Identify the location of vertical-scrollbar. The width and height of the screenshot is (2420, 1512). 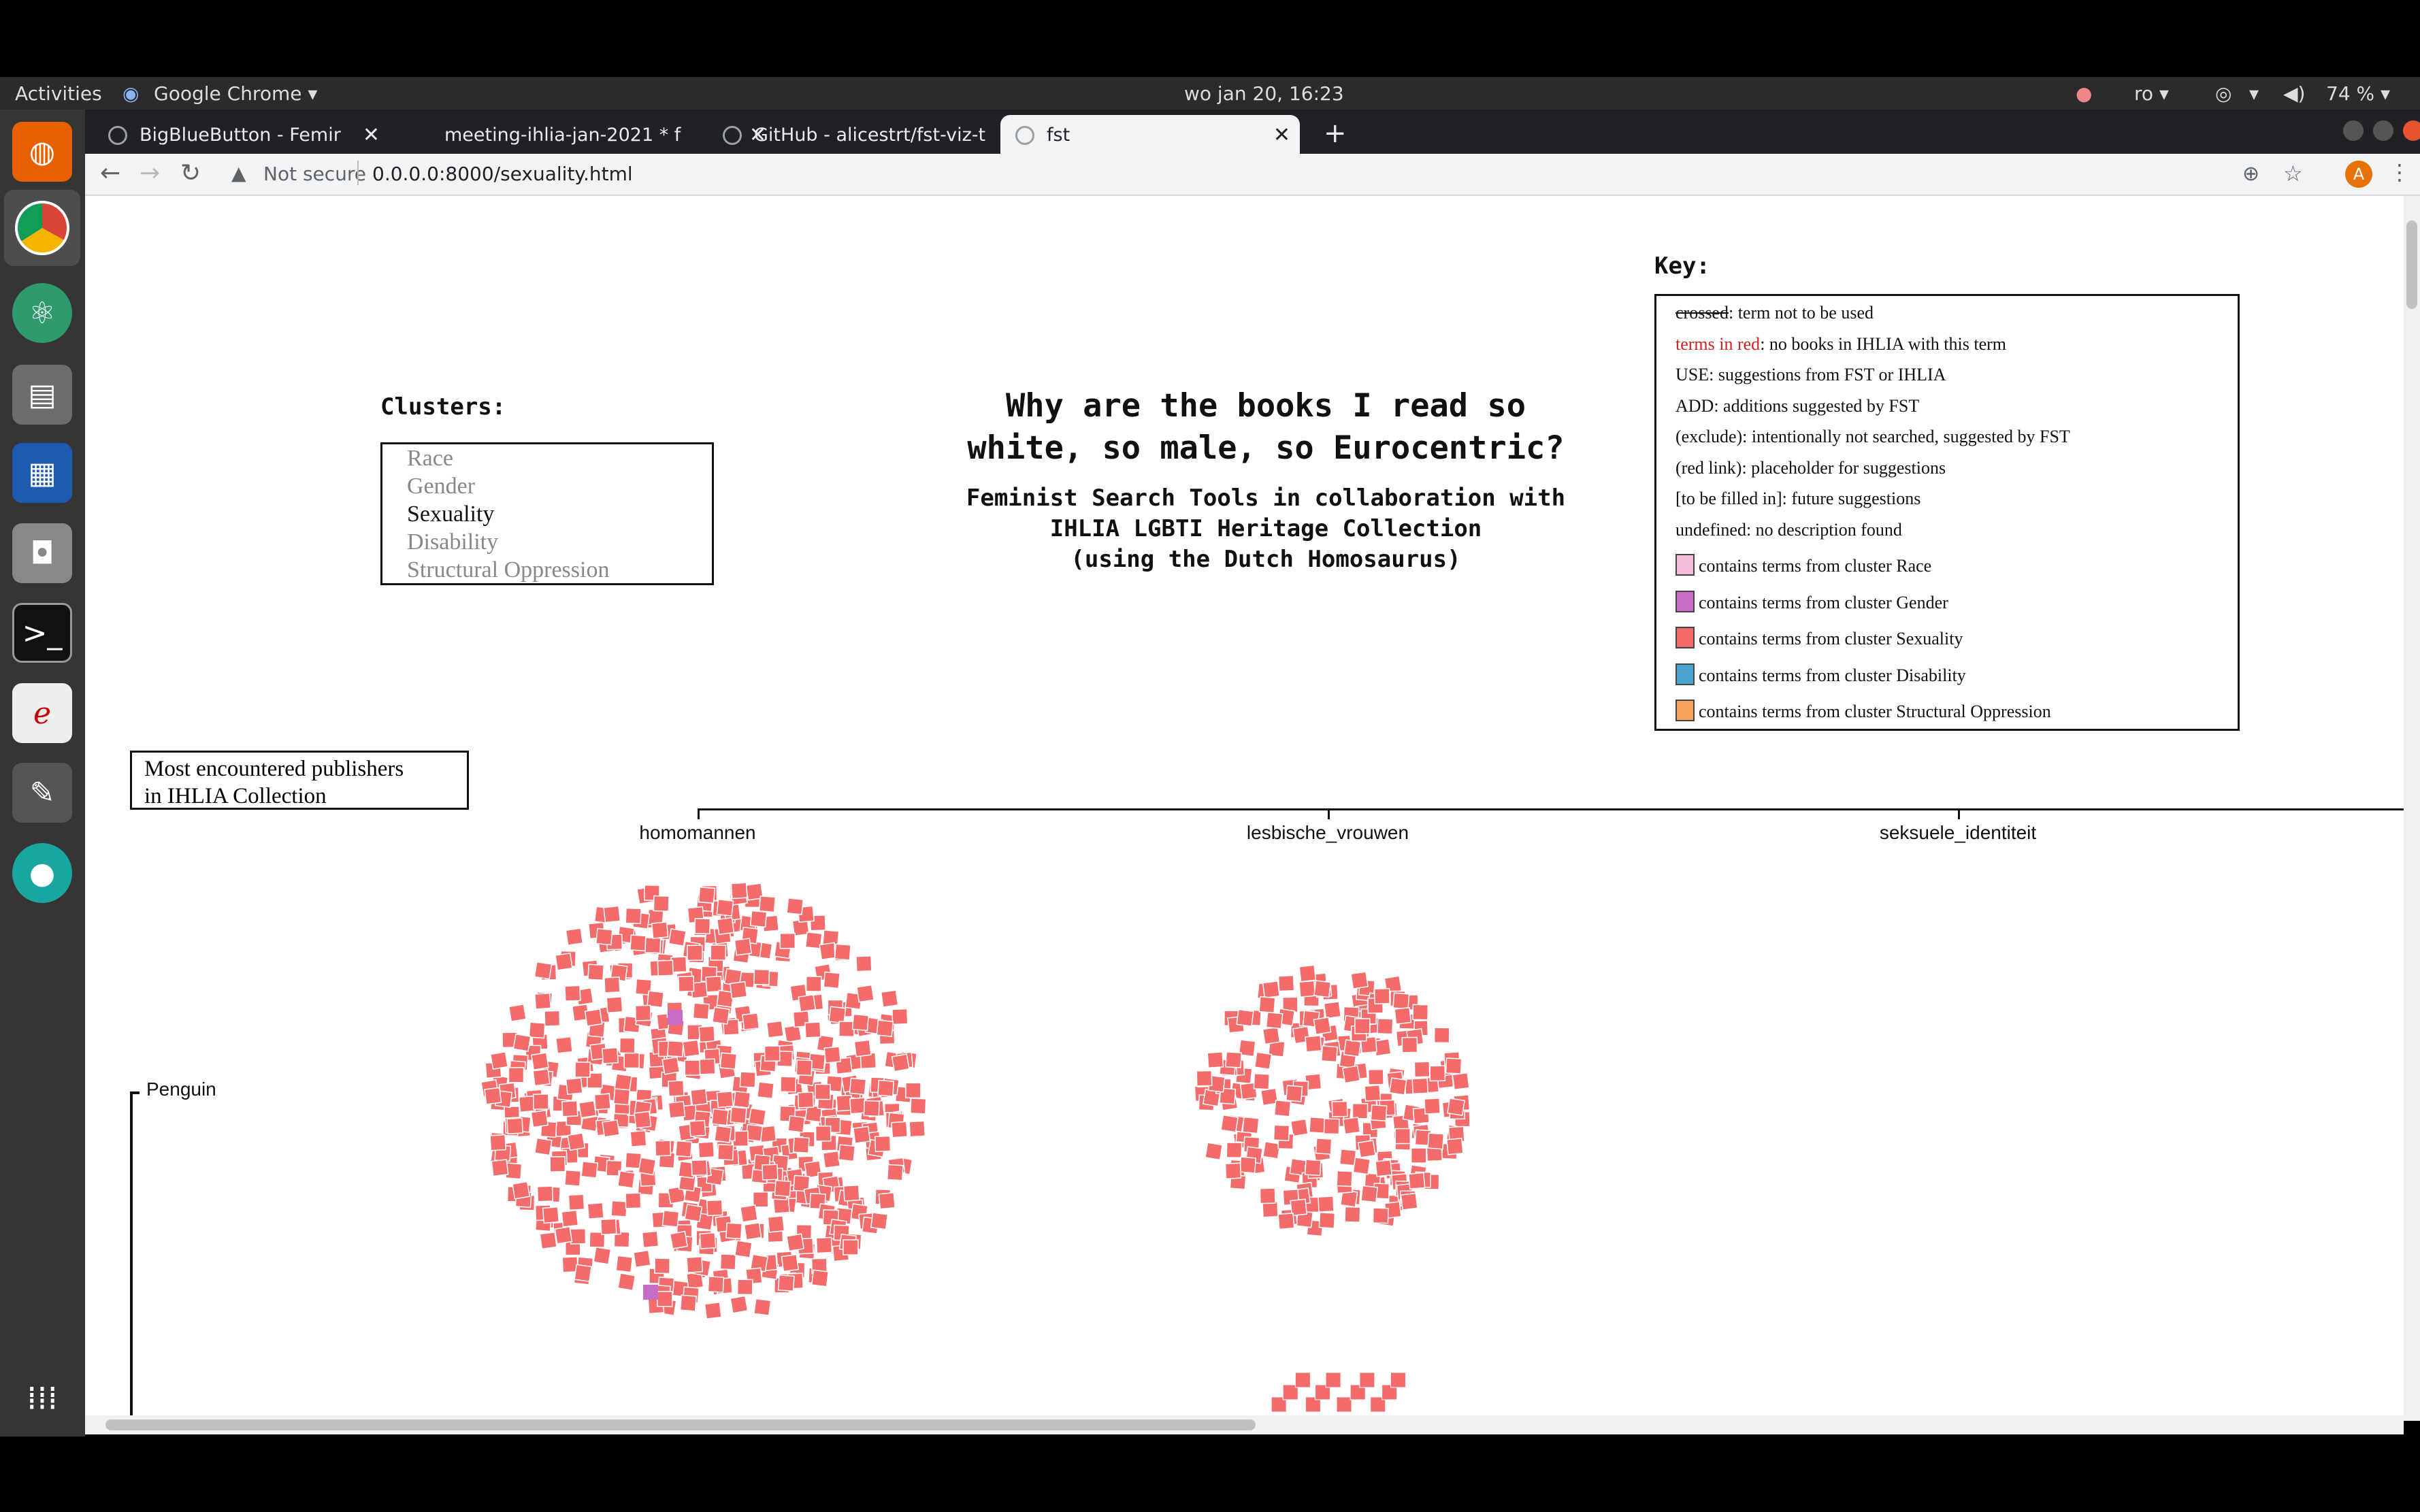
(2412, 808).